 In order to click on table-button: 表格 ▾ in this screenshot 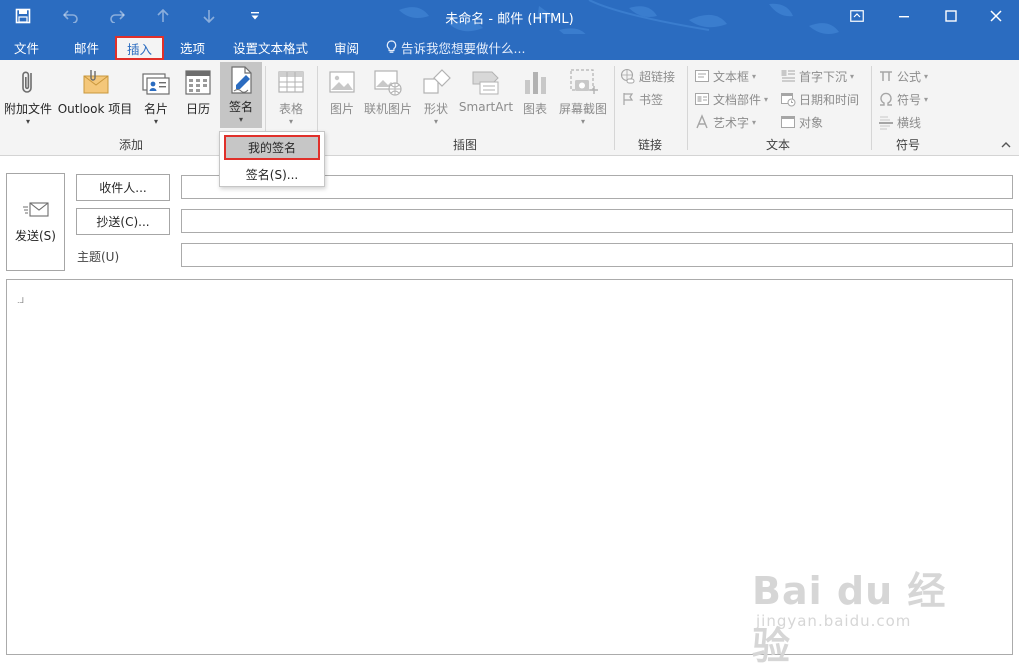, I will do `click(291, 96)`.